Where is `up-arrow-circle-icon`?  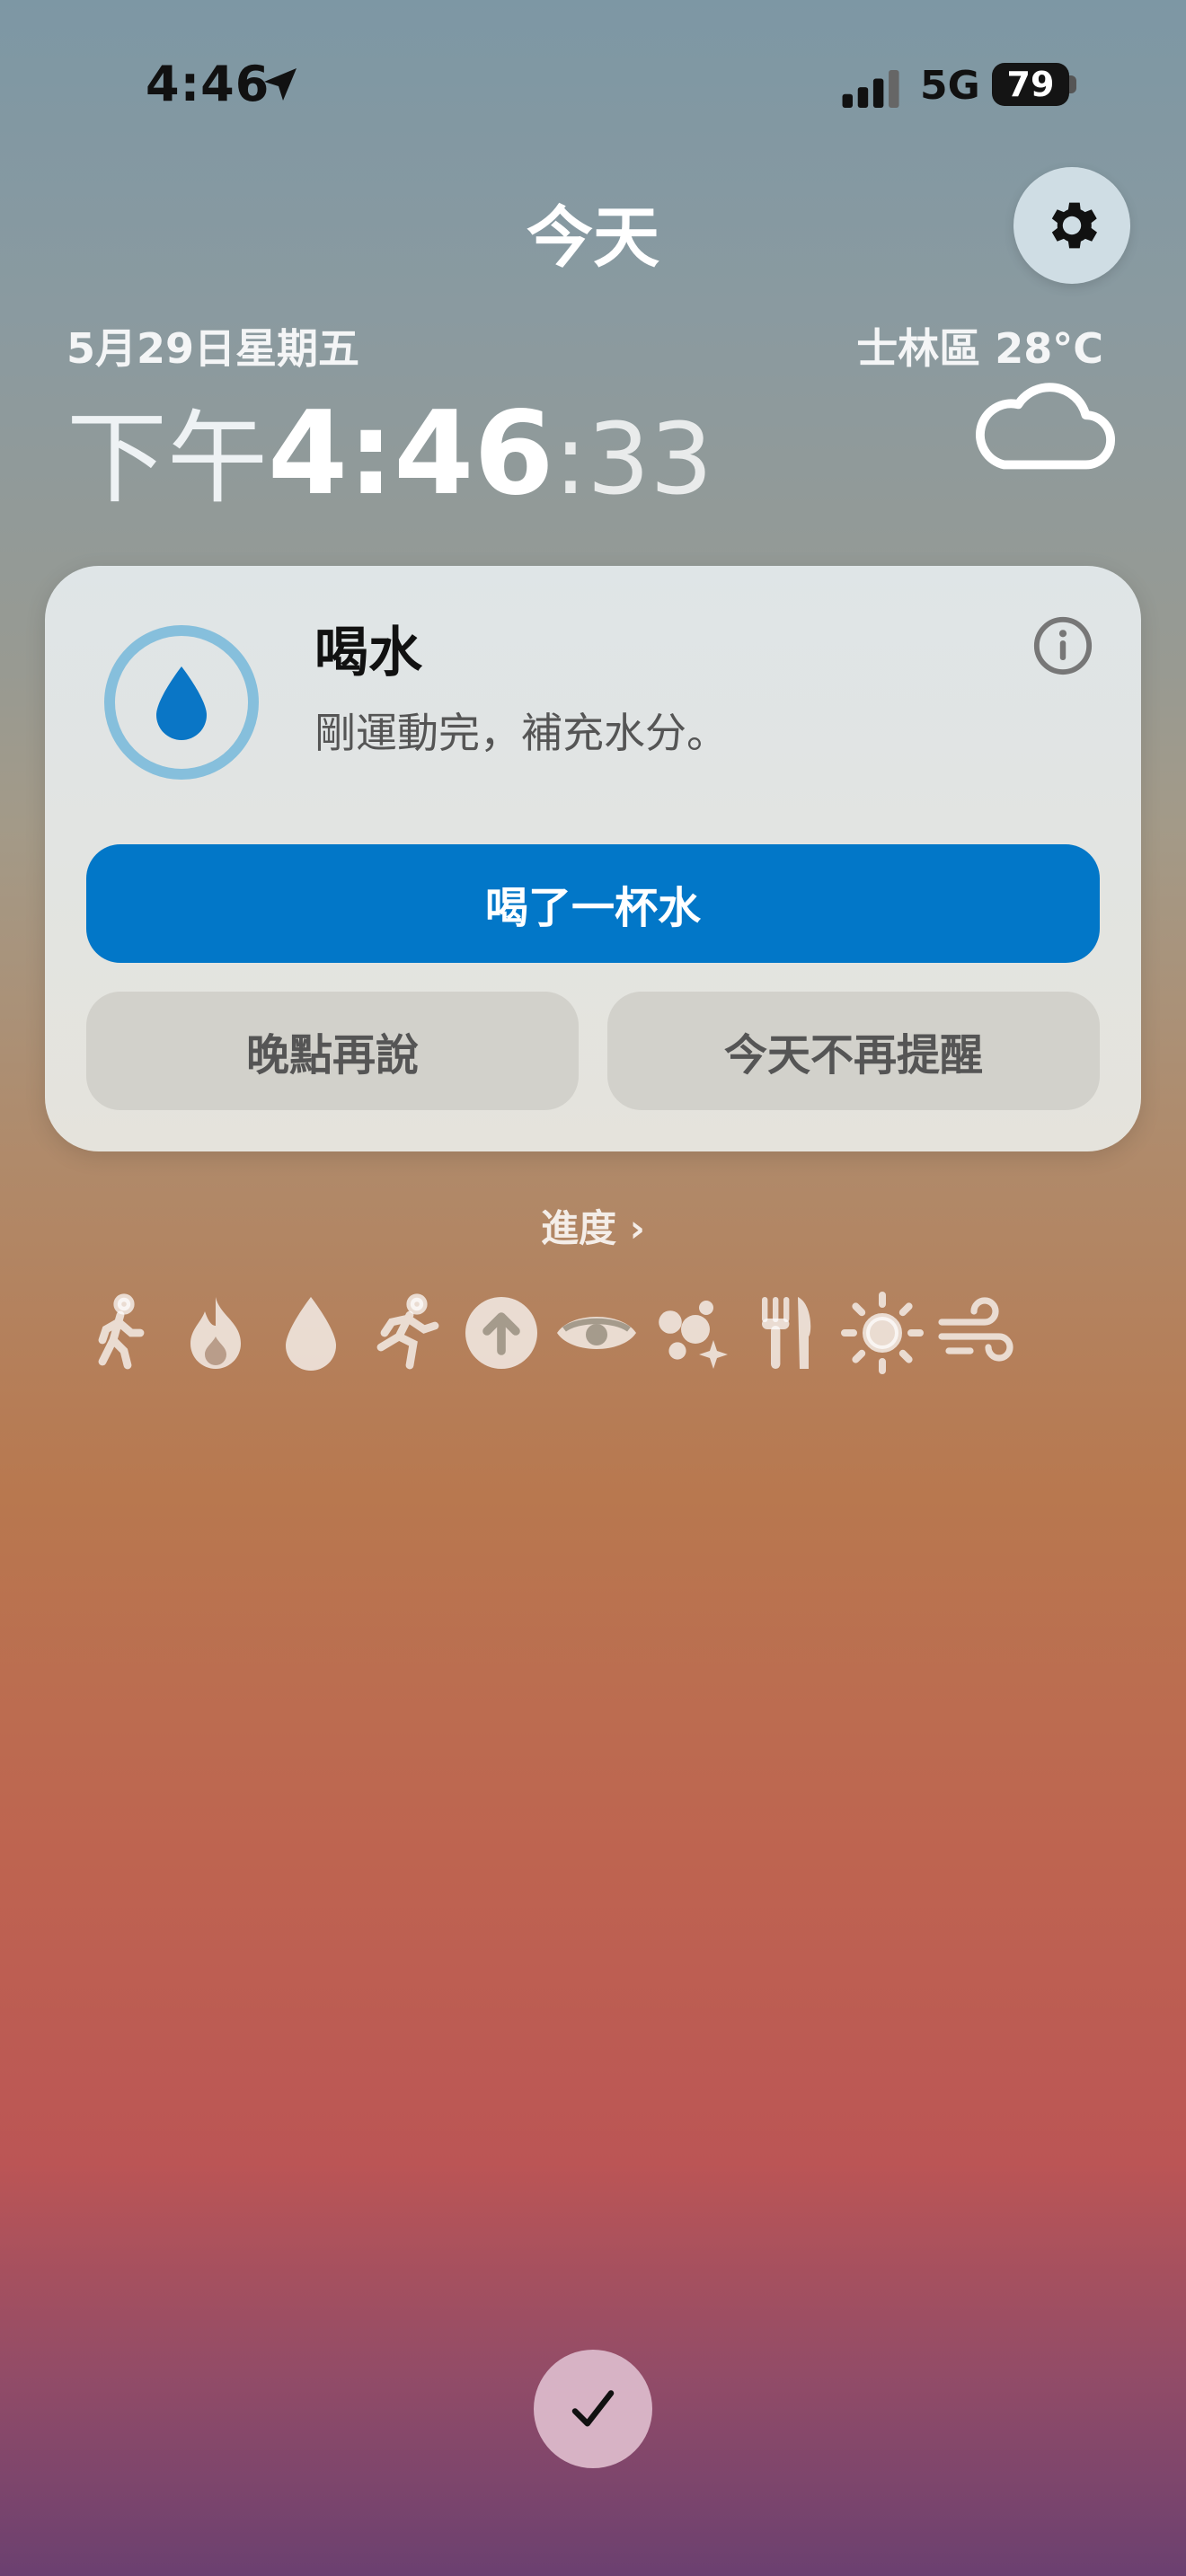
up-arrow-circle-icon is located at coordinates (501, 1333).